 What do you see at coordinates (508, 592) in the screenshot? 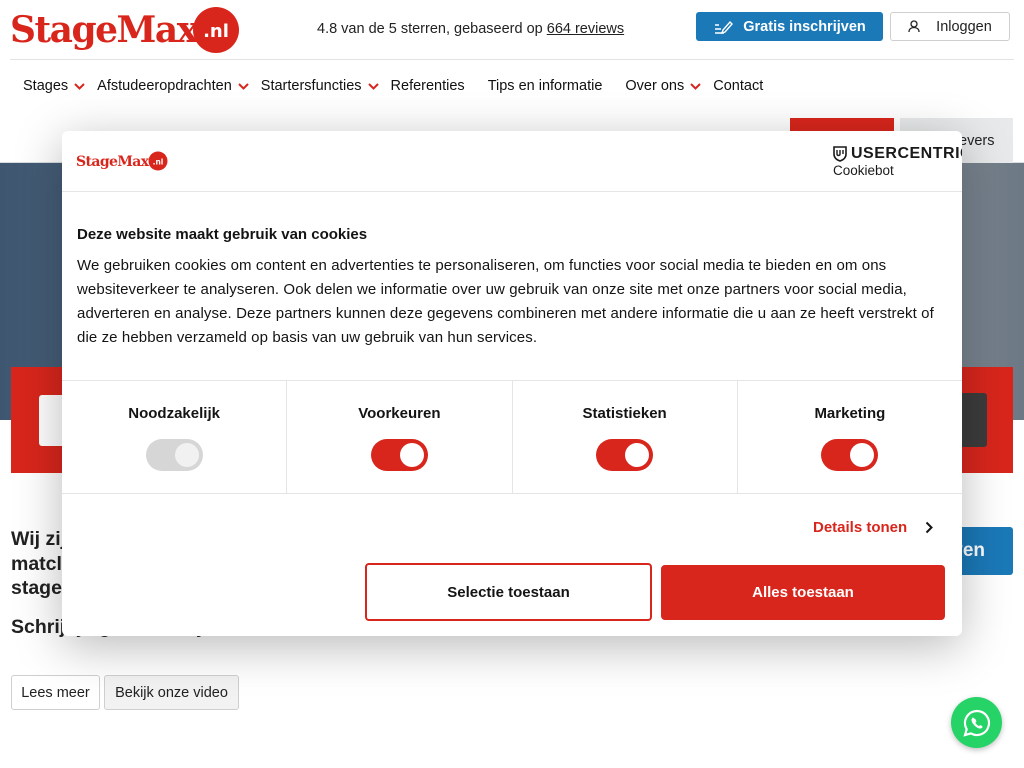
I see `allow-selection-button: Selectie toestaan` at bounding box center [508, 592].